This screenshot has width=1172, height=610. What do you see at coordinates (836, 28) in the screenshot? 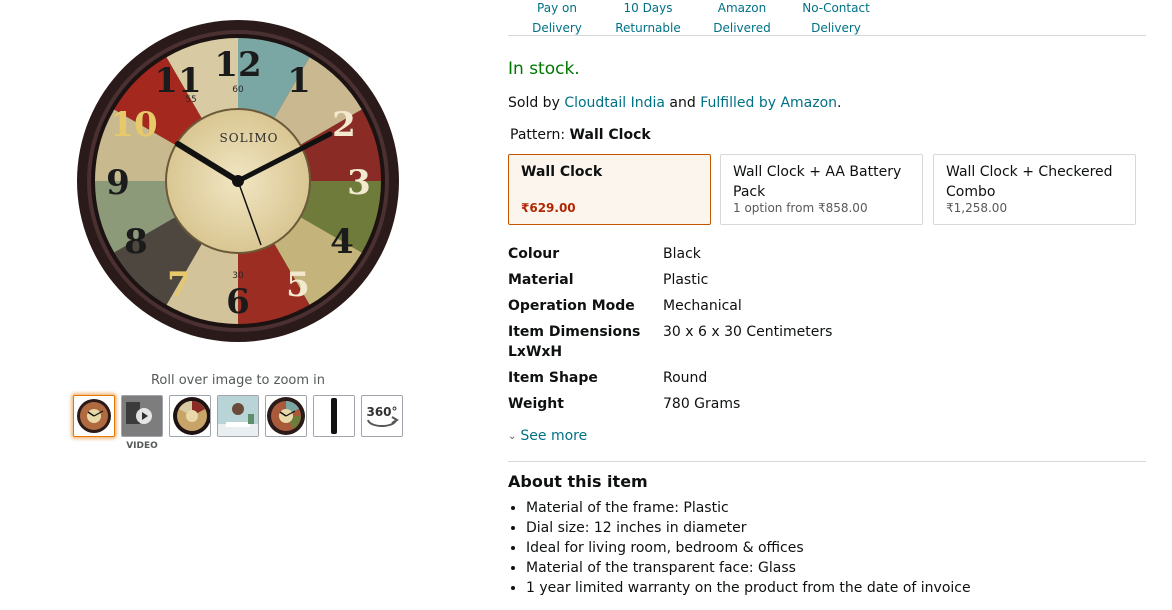
I see `feature-line: Delivery` at bounding box center [836, 28].